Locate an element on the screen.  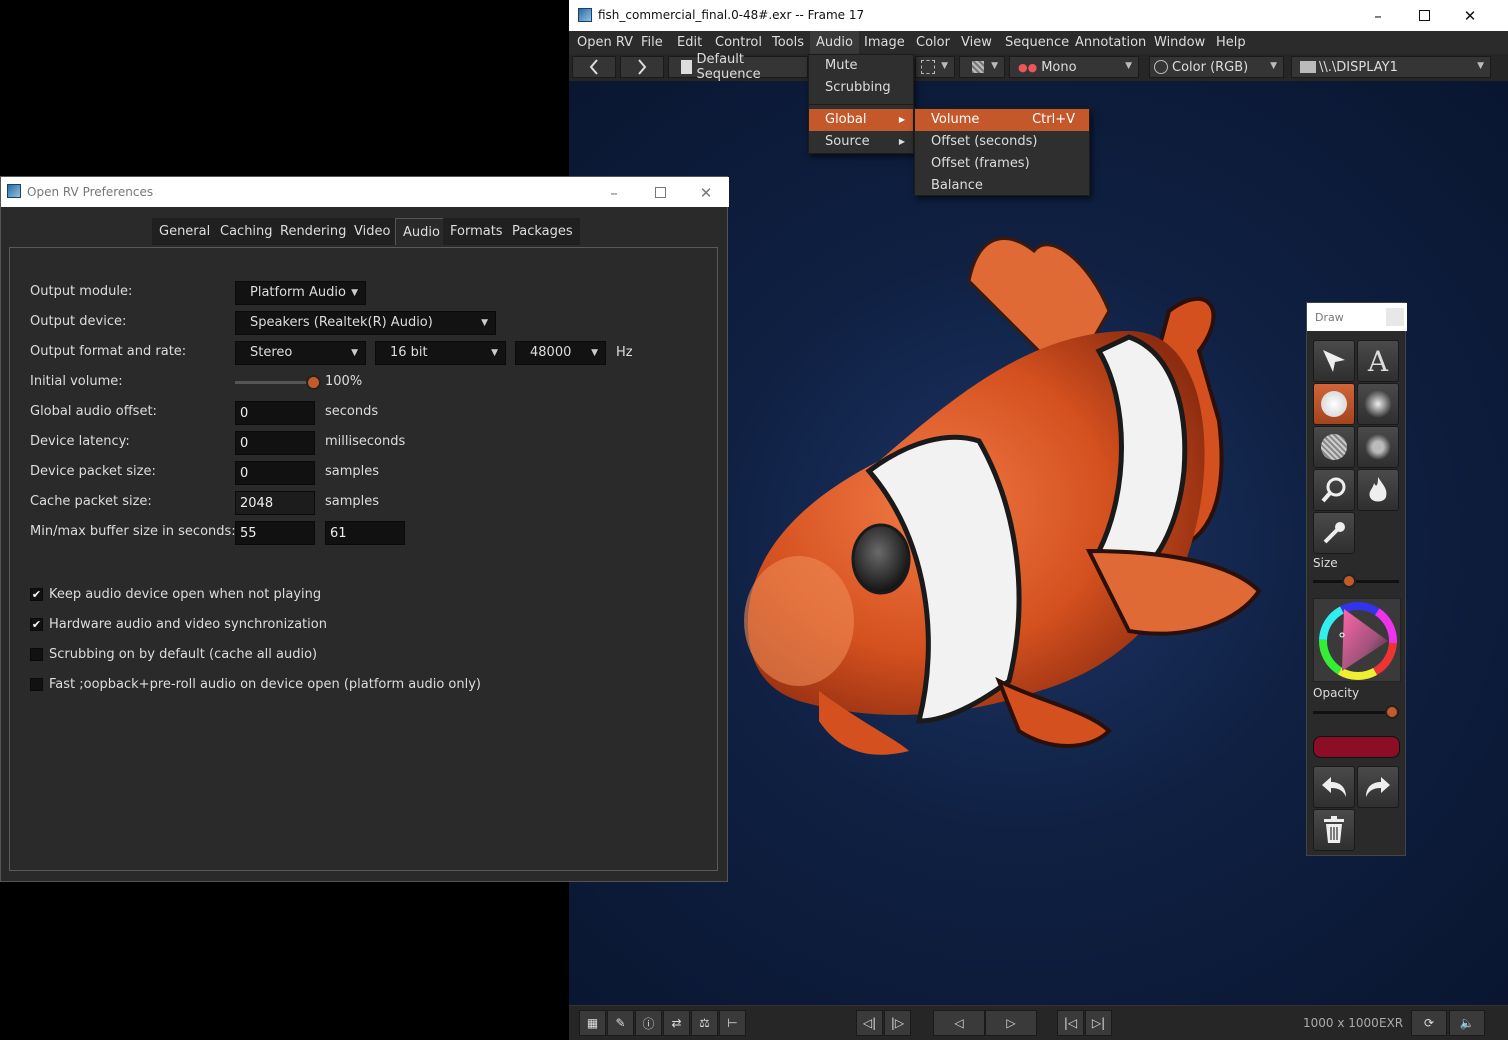
wipe-icon: ⇄ is located at coordinates (676, 1023).